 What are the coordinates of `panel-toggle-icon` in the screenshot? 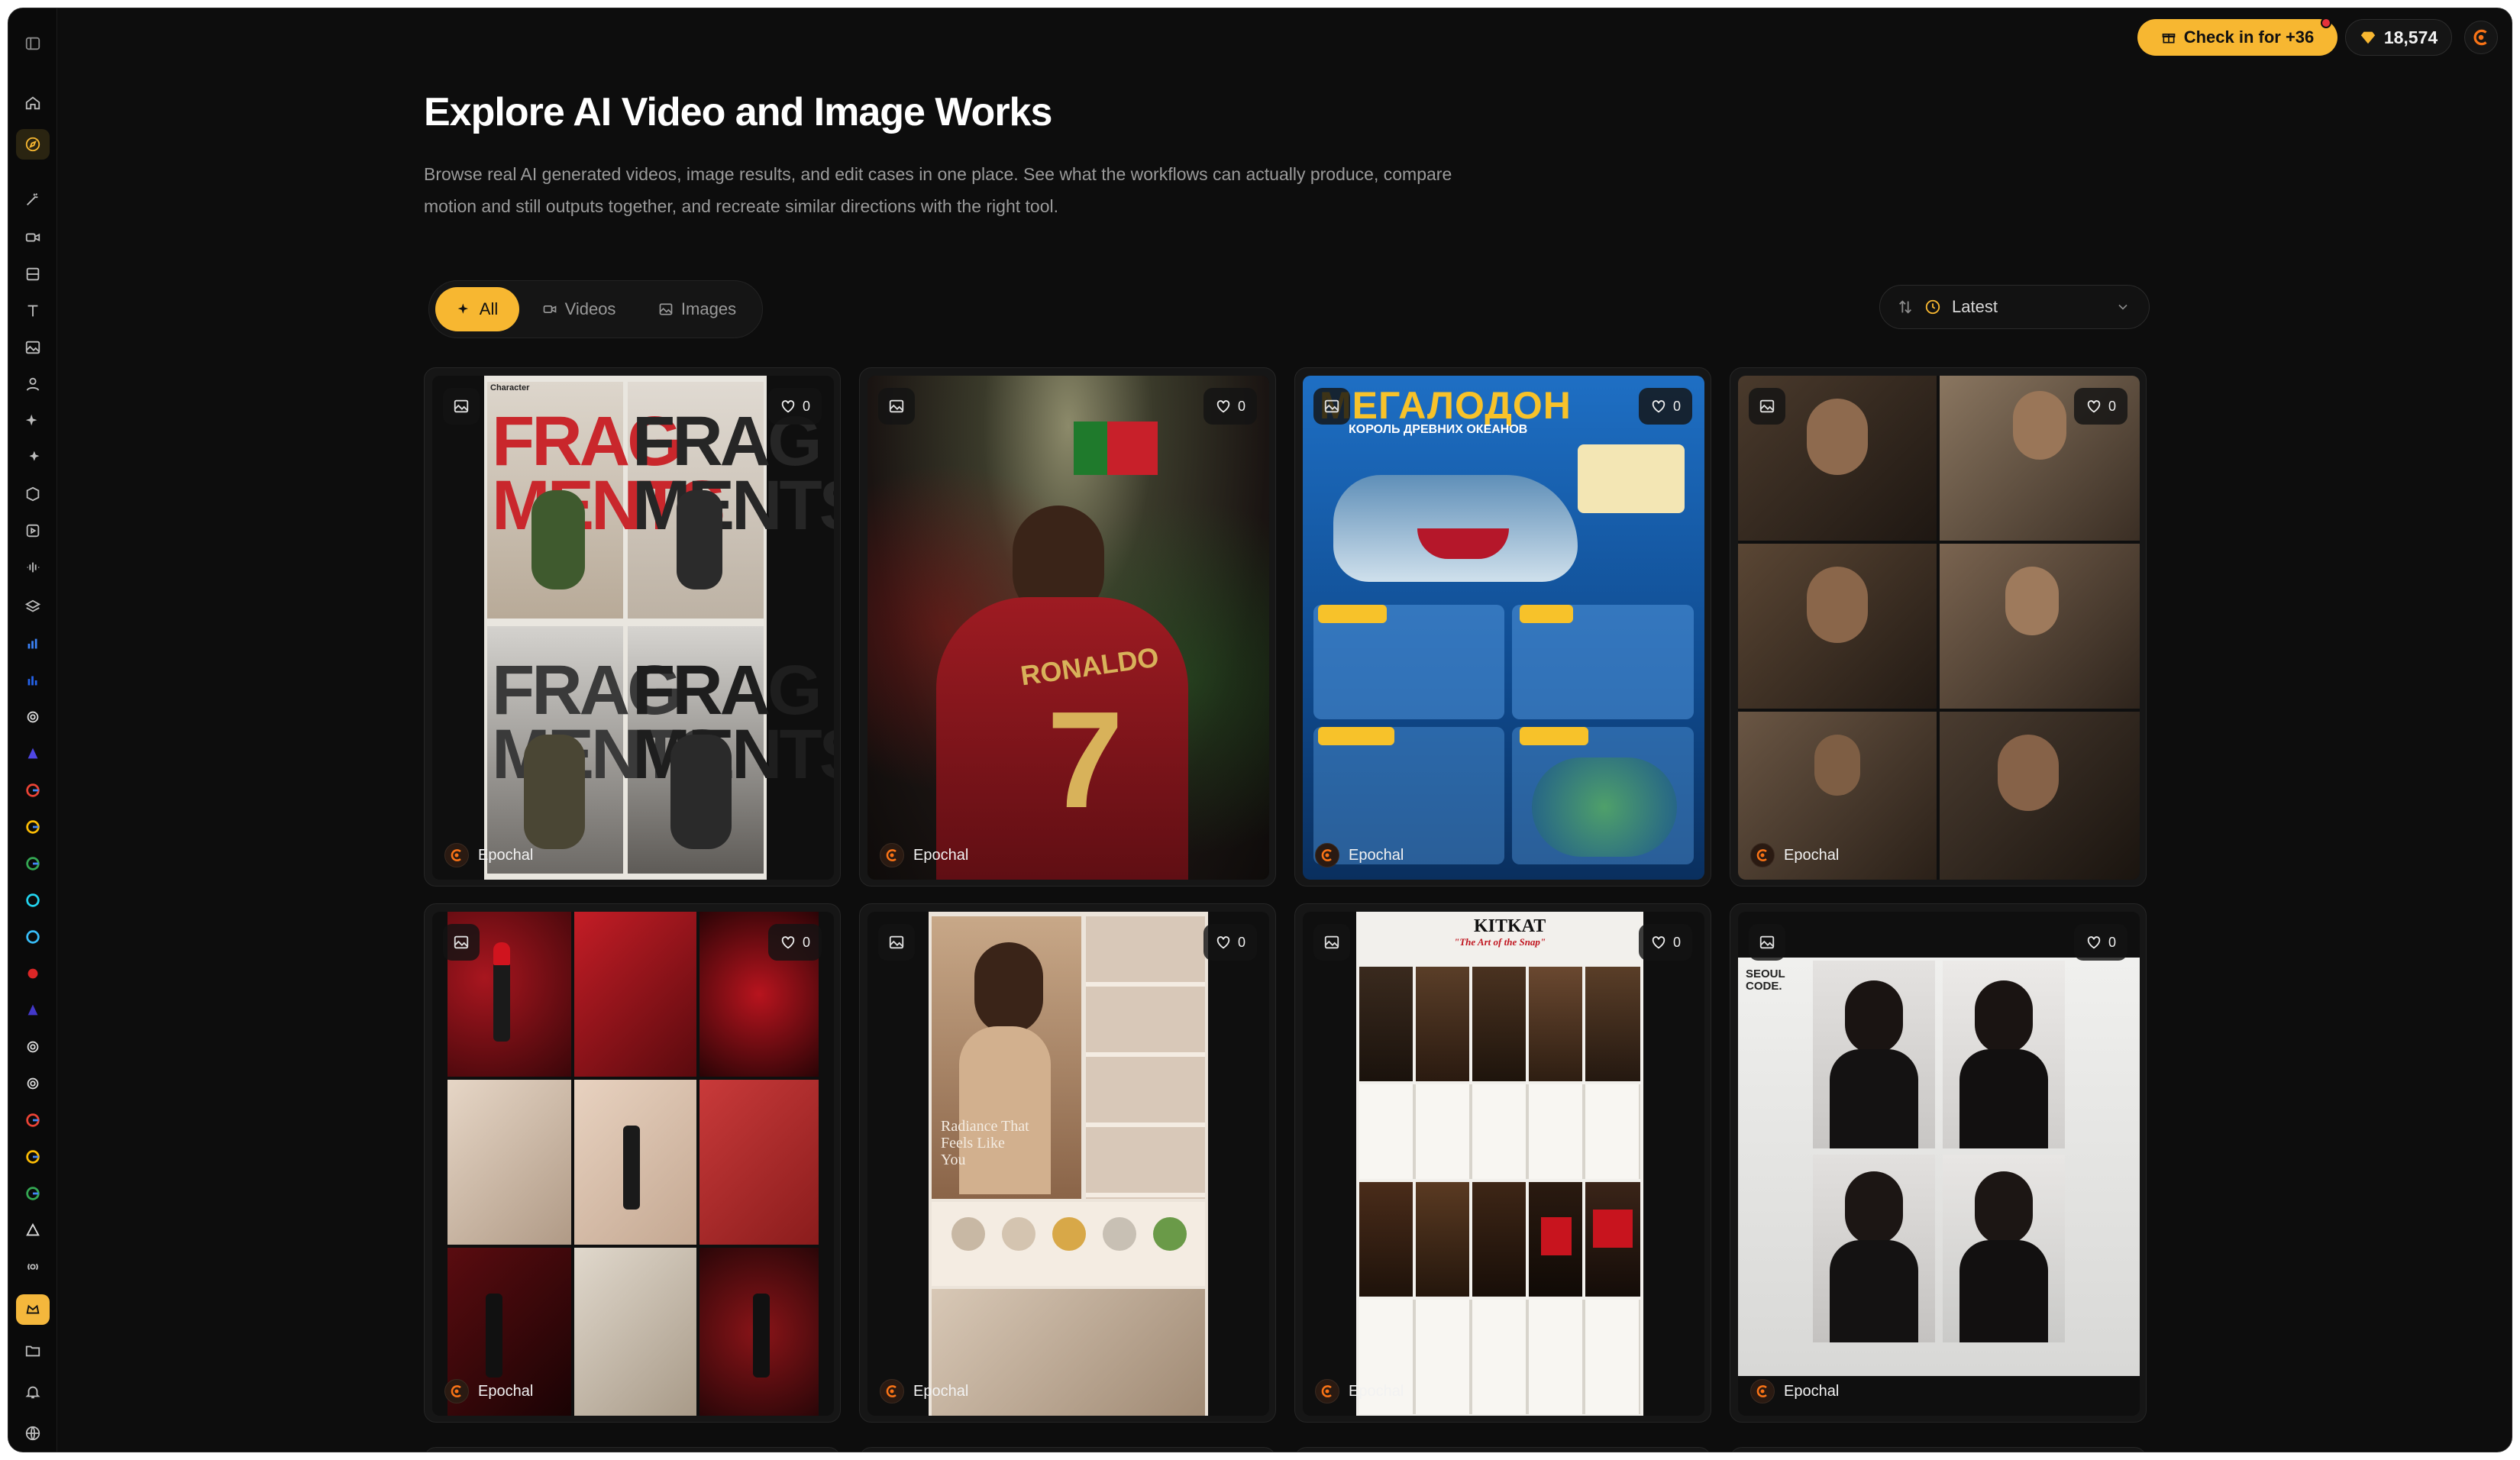 It's located at (33, 43).